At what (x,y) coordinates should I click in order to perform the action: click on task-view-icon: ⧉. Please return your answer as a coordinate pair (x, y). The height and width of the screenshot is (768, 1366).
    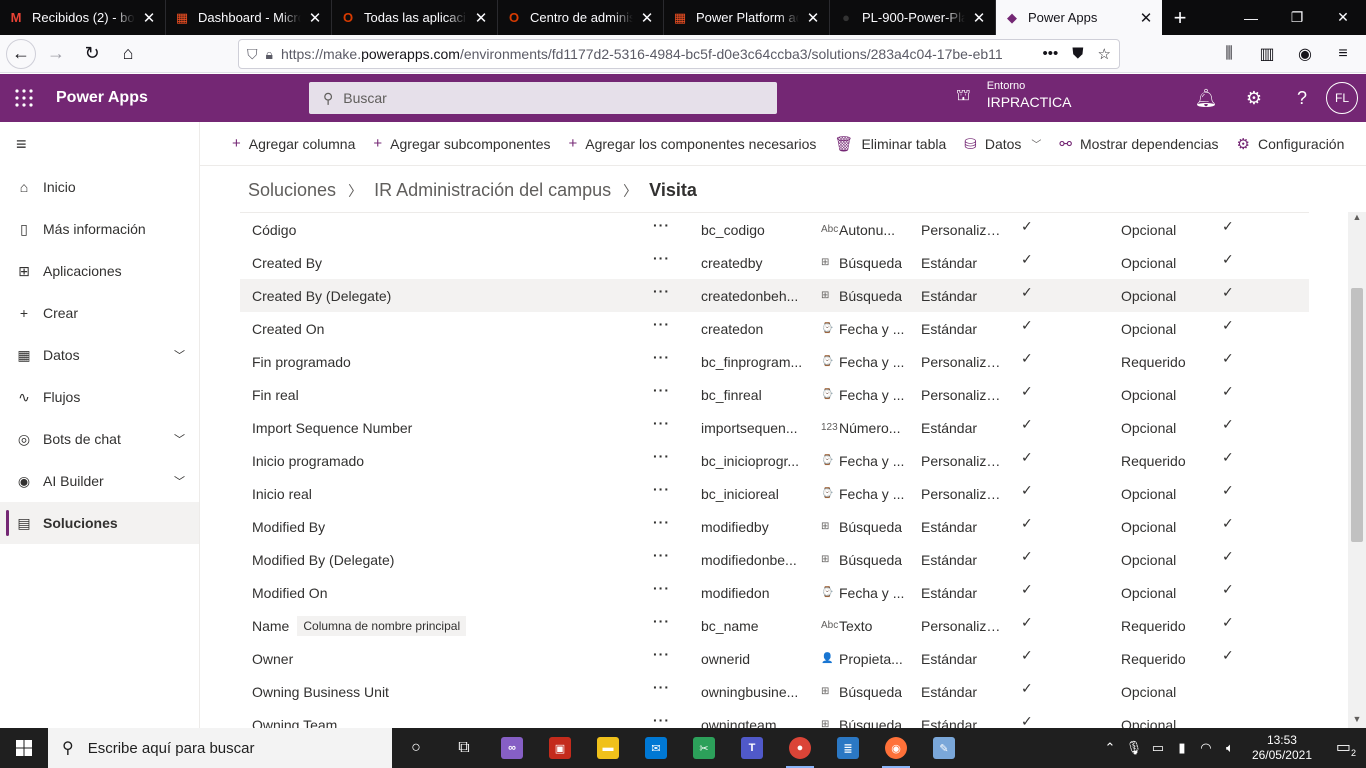
    Looking at the image, I should click on (464, 748).